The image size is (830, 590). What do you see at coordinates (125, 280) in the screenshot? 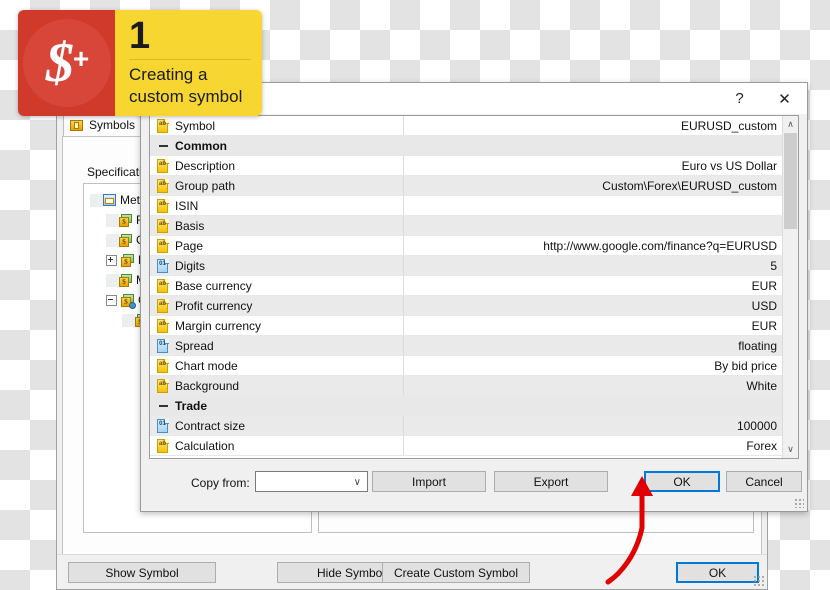
I see `folder-dollar-icon: $` at bounding box center [125, 280].